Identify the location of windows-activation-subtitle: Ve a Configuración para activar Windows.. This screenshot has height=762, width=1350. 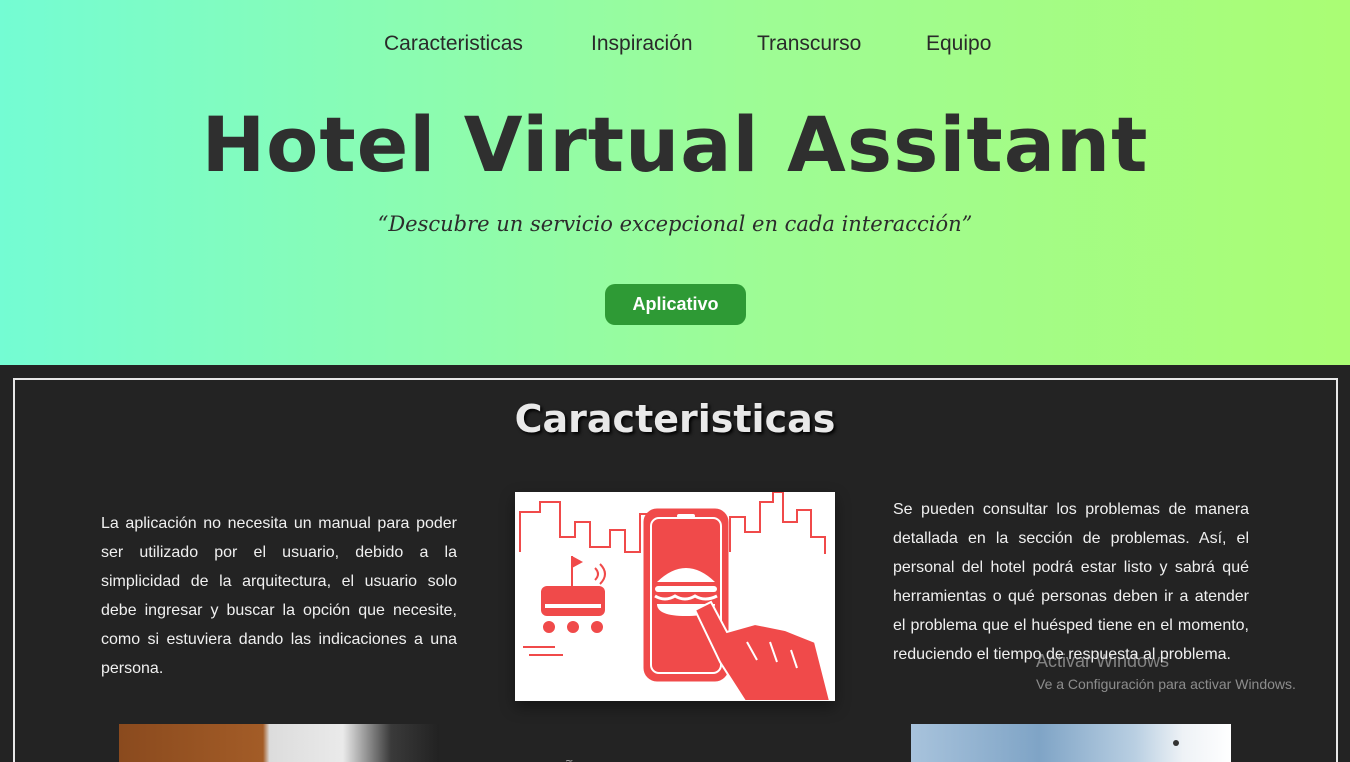
(1166, 684).